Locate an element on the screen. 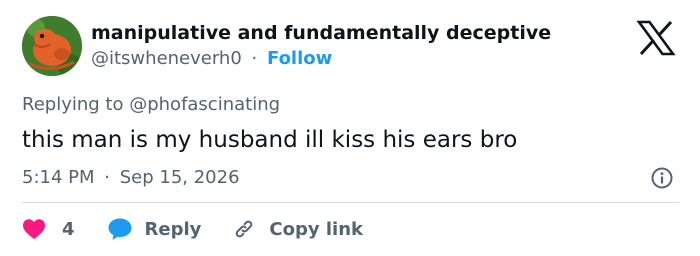 This screenshot has width=700, height=256. tweet-time: 5:14 PM is located at coordinates (58, 177).